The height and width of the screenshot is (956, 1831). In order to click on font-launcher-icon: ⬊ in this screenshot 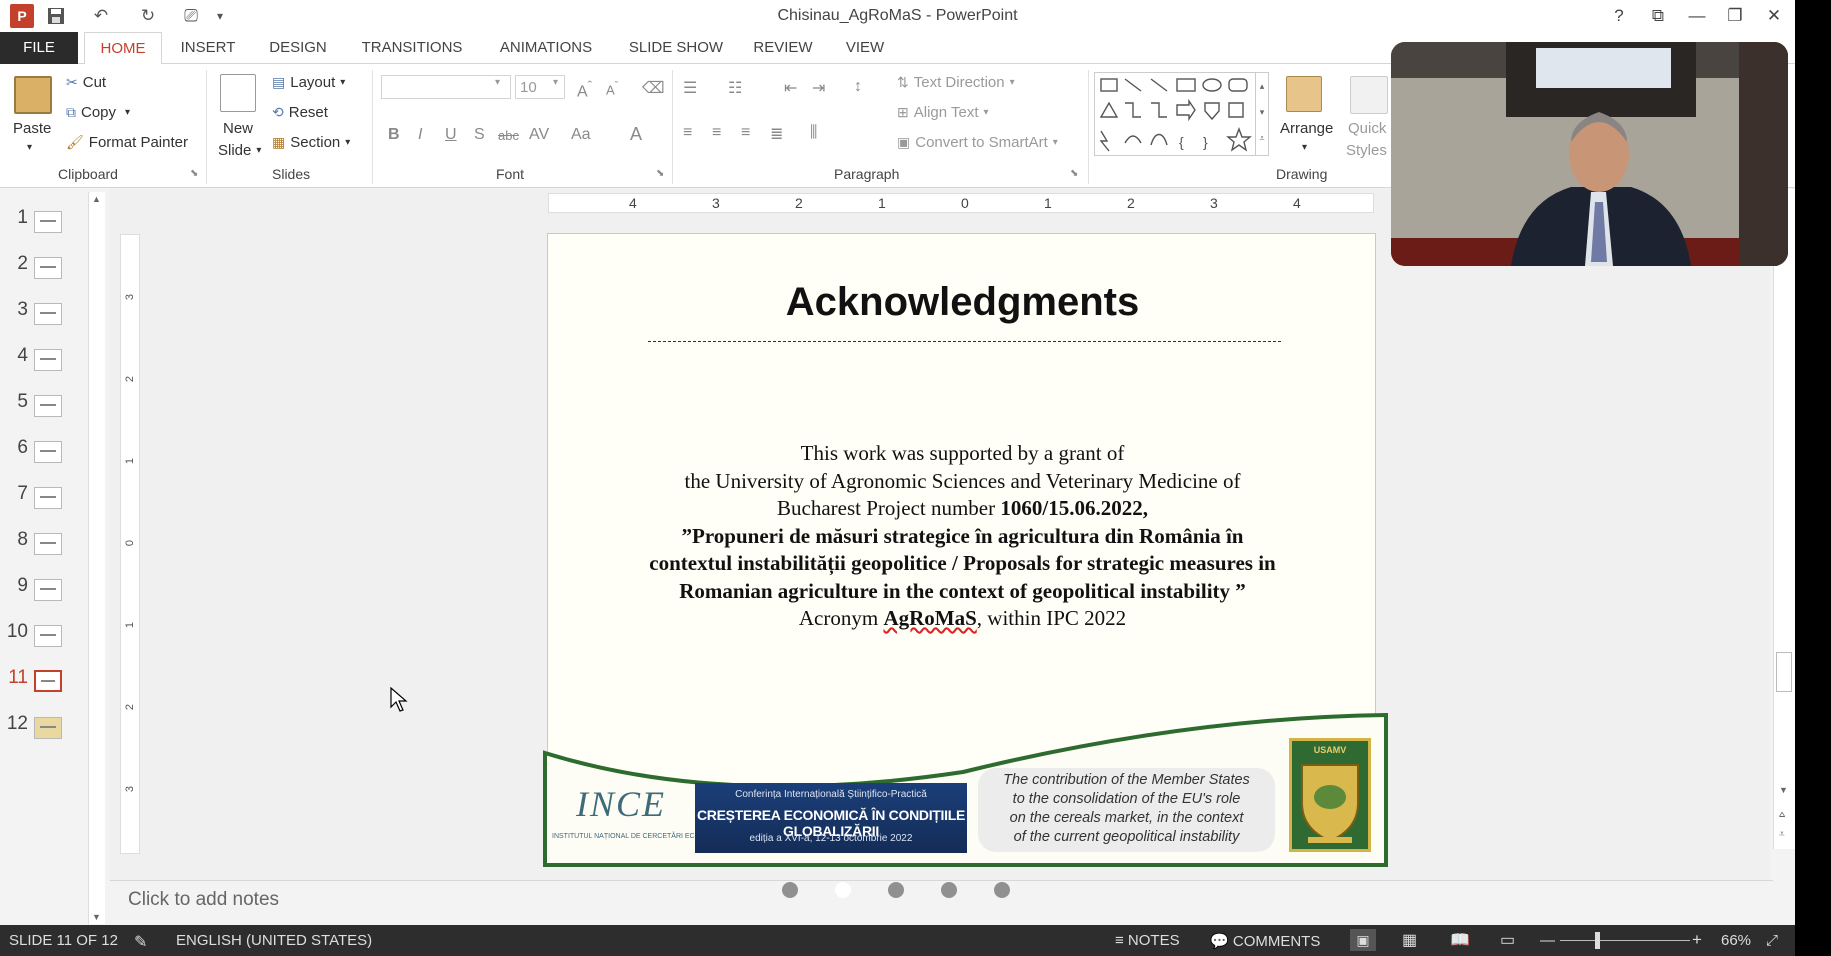, I will do `click(660, 173)`.